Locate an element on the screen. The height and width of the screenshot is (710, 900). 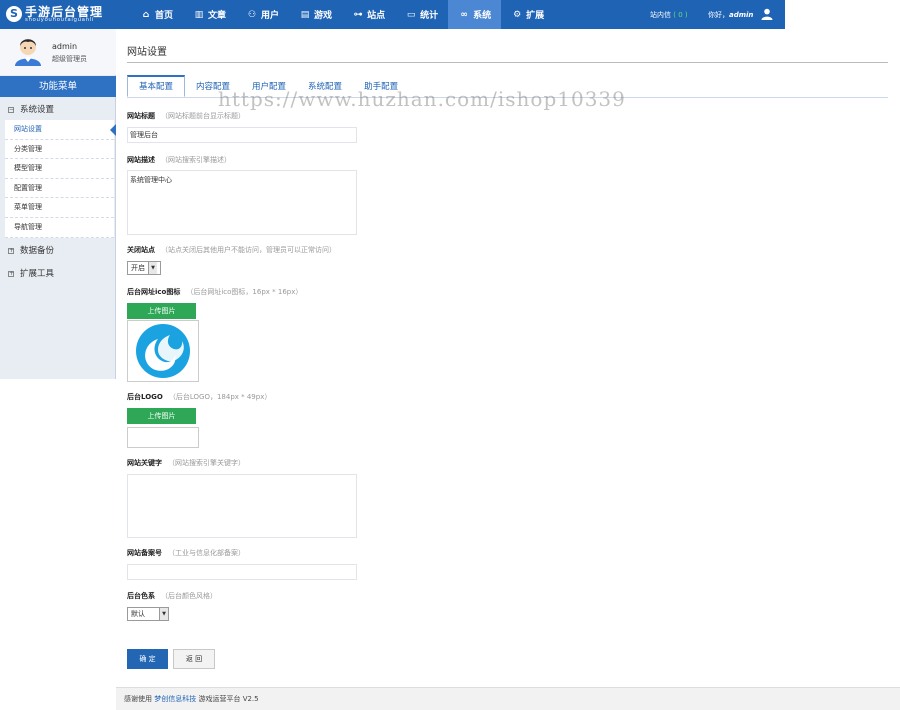
footer: 感谢使用 梦创信息科技 游戏运营平台 V2.5 is located at coordinates (508, 698).